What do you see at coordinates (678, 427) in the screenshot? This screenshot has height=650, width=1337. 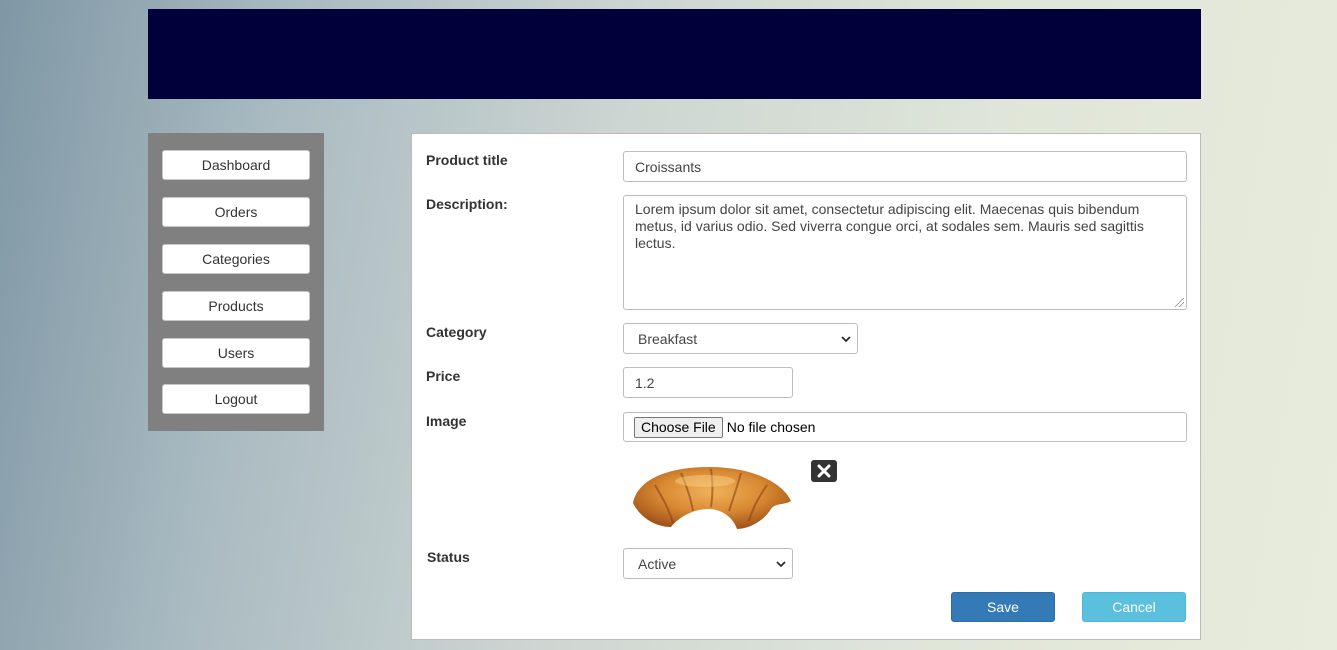 I see `choose-file-button: Choose File` at bounding box center [678, 427].